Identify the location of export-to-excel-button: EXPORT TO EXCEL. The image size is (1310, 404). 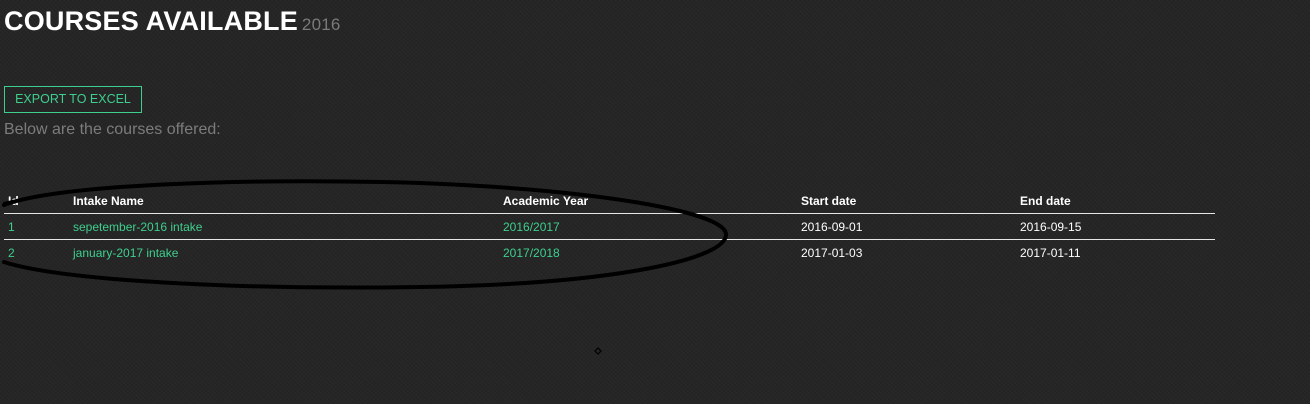
(73, 99).